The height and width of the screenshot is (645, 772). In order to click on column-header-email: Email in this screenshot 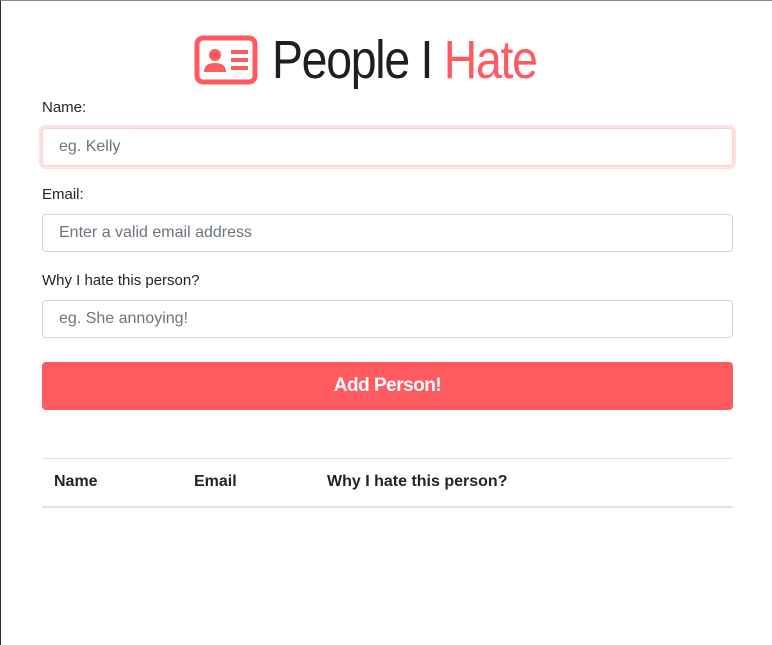, I will do `click(248, 483)`.